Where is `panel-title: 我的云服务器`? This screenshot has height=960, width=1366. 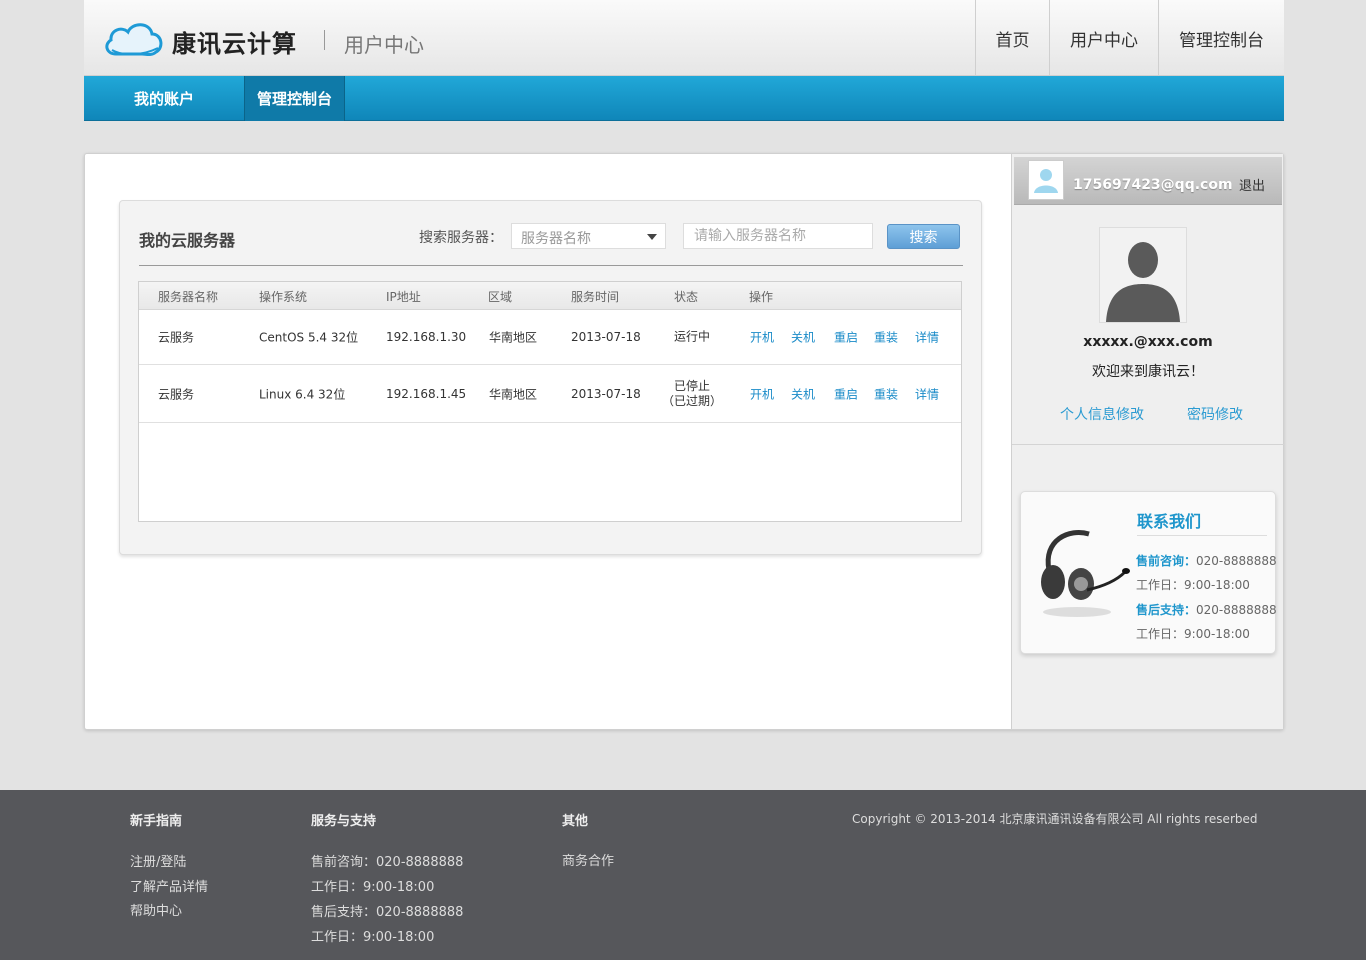 panel-title: 我的云服务器 is located at coordinates (187, 240).